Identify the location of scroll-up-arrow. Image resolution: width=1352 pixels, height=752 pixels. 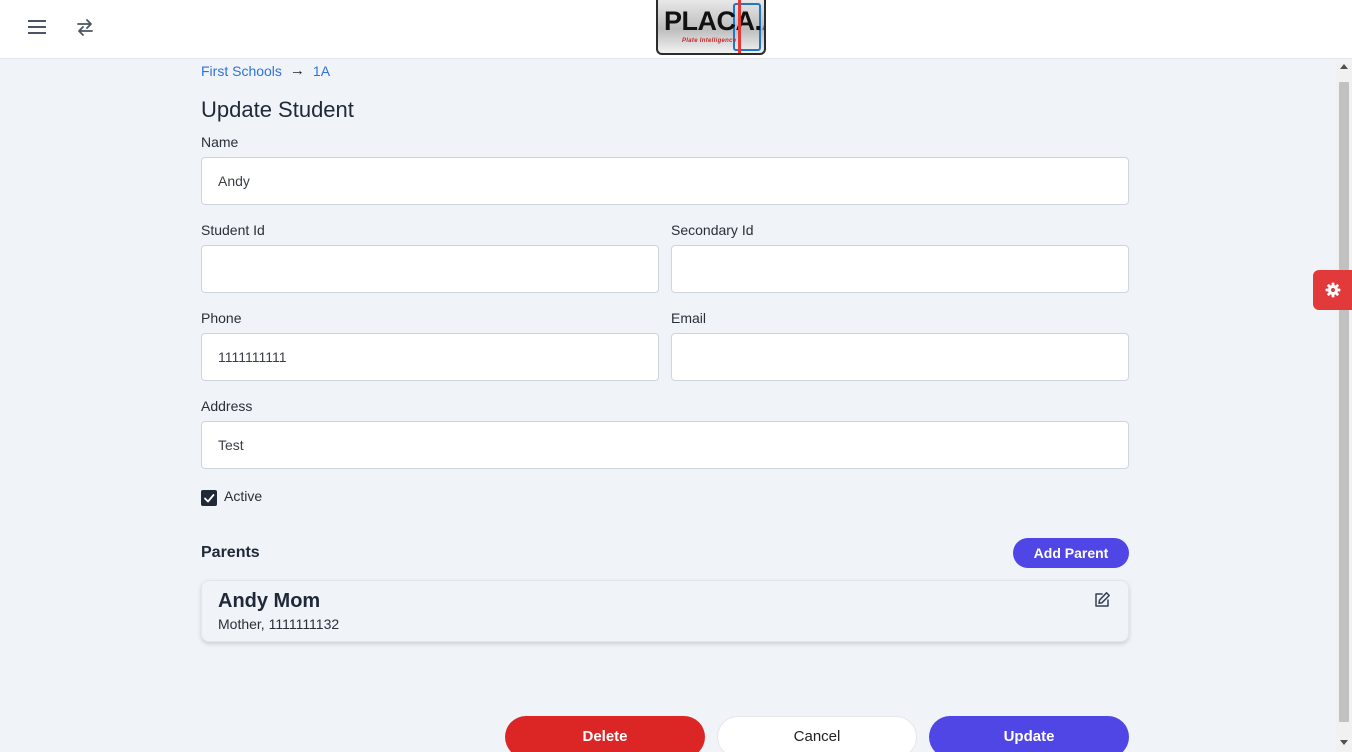
(1344, 66).